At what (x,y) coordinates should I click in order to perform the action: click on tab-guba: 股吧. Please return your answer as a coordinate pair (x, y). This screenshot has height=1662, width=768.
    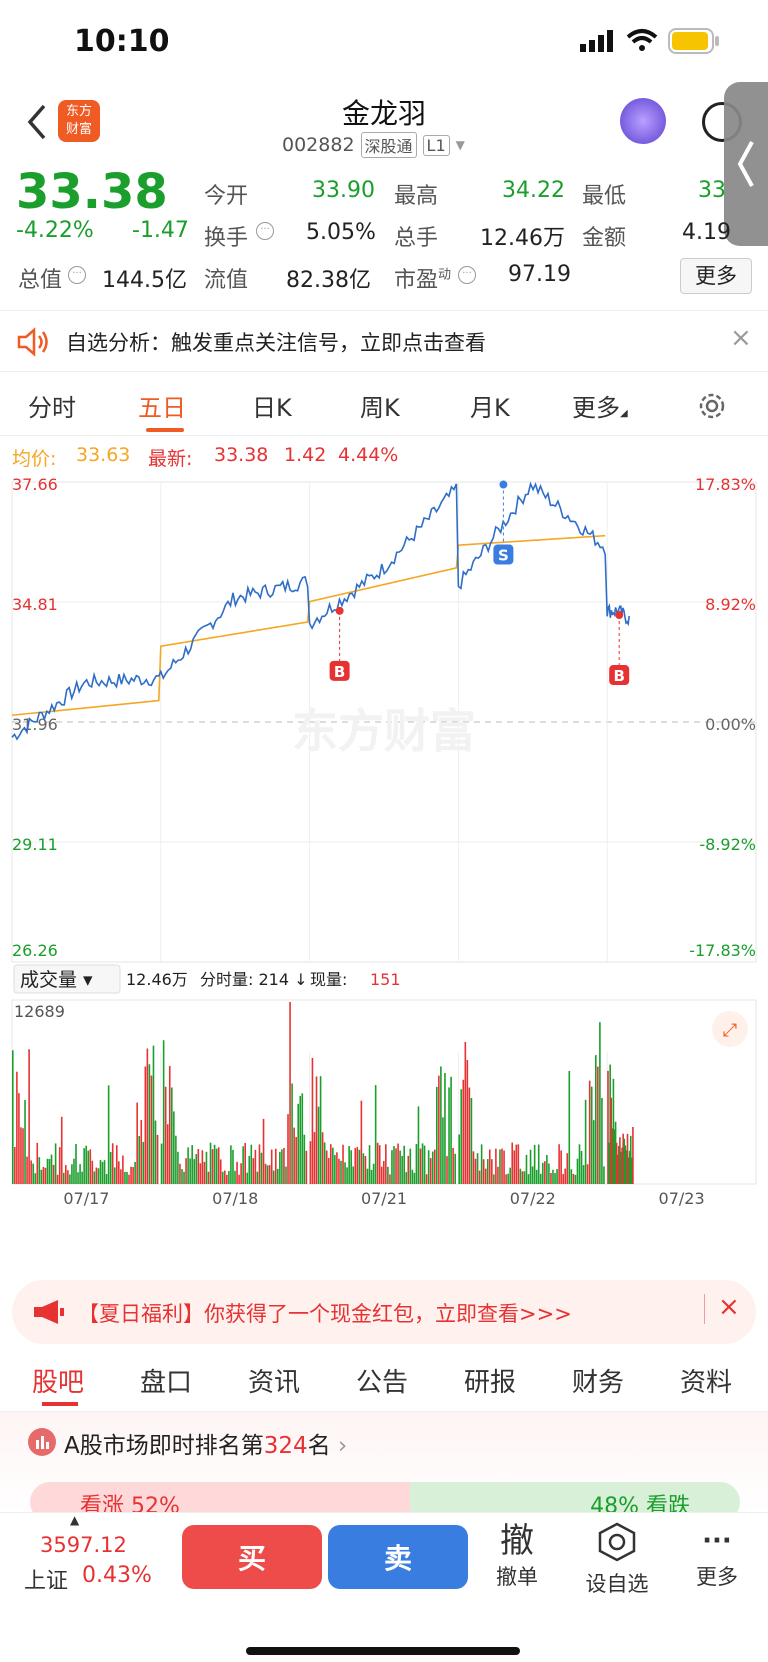
    Looking at the image, I should click on (58, 1380).